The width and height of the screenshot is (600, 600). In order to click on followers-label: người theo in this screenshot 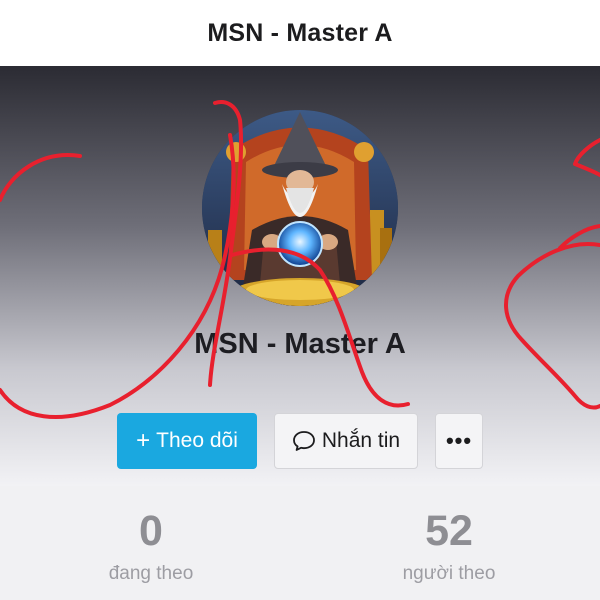, I will do `click(449, 574)`.